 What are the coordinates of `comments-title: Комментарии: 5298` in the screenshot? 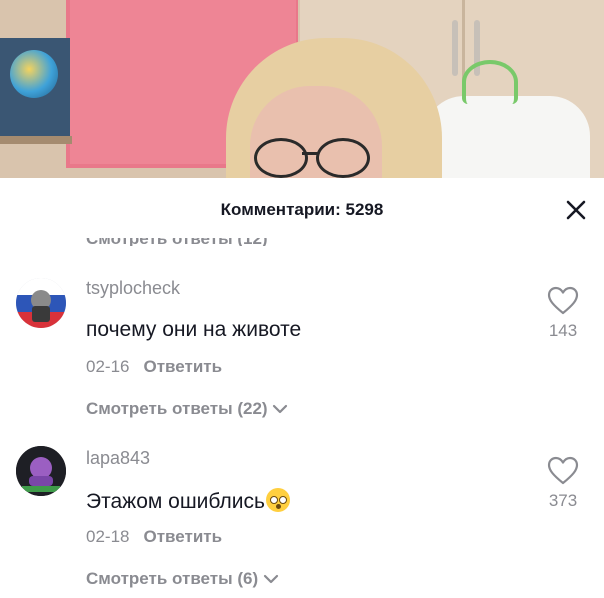 It's located at (302, 209).